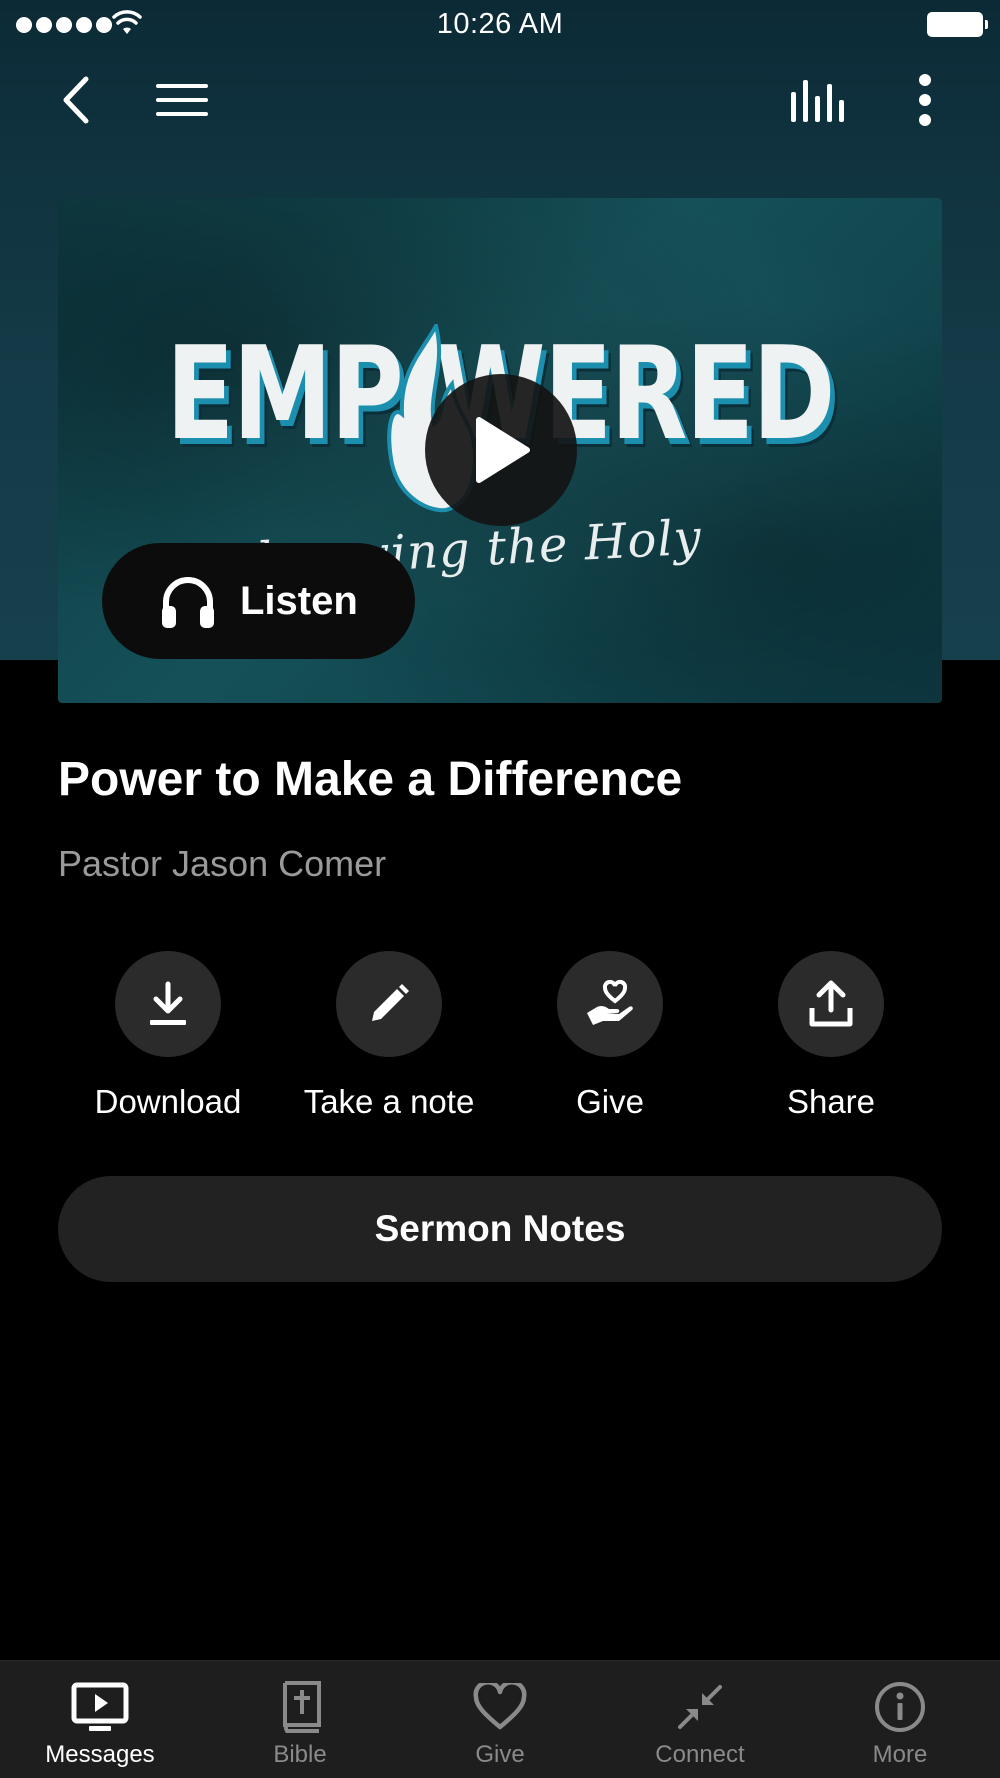  I want to click on share-action: Share, so click(831, 1036).